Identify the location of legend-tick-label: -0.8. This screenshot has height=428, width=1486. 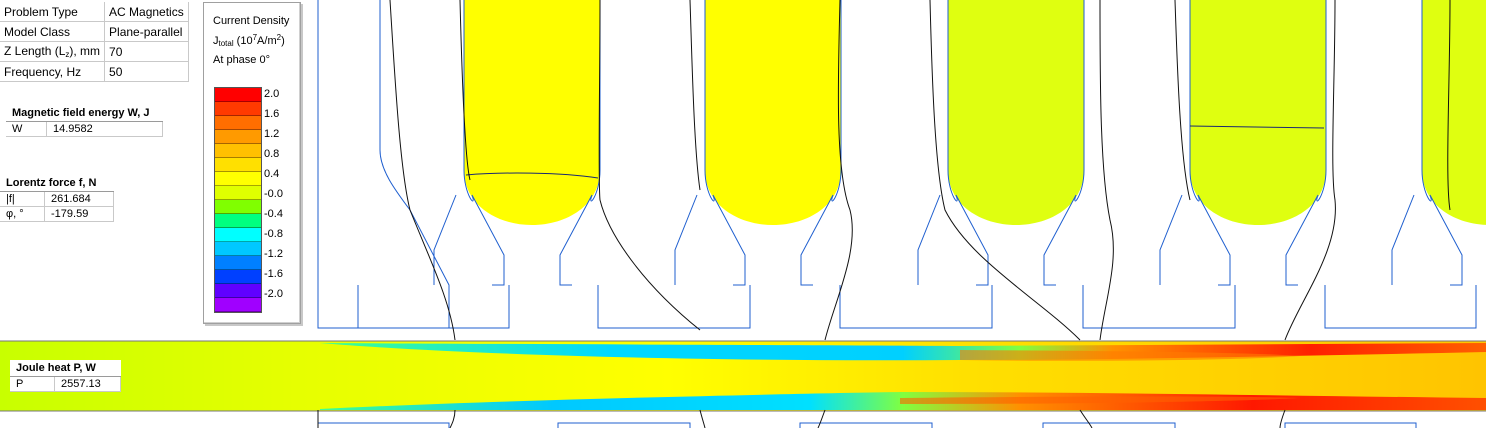
(273, 234).